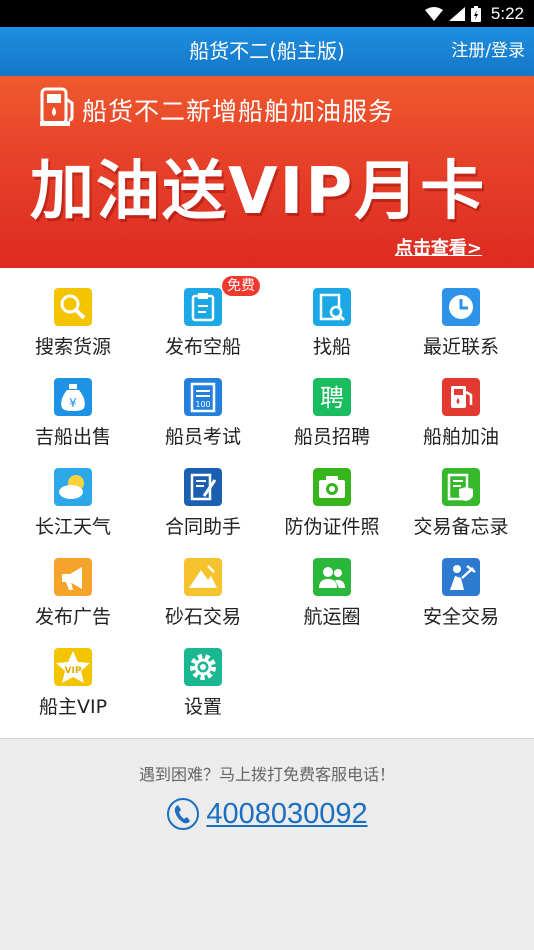  Describe the element at coordinates (332, 577) in the screenshot. I see `contacts-icon` at that location.